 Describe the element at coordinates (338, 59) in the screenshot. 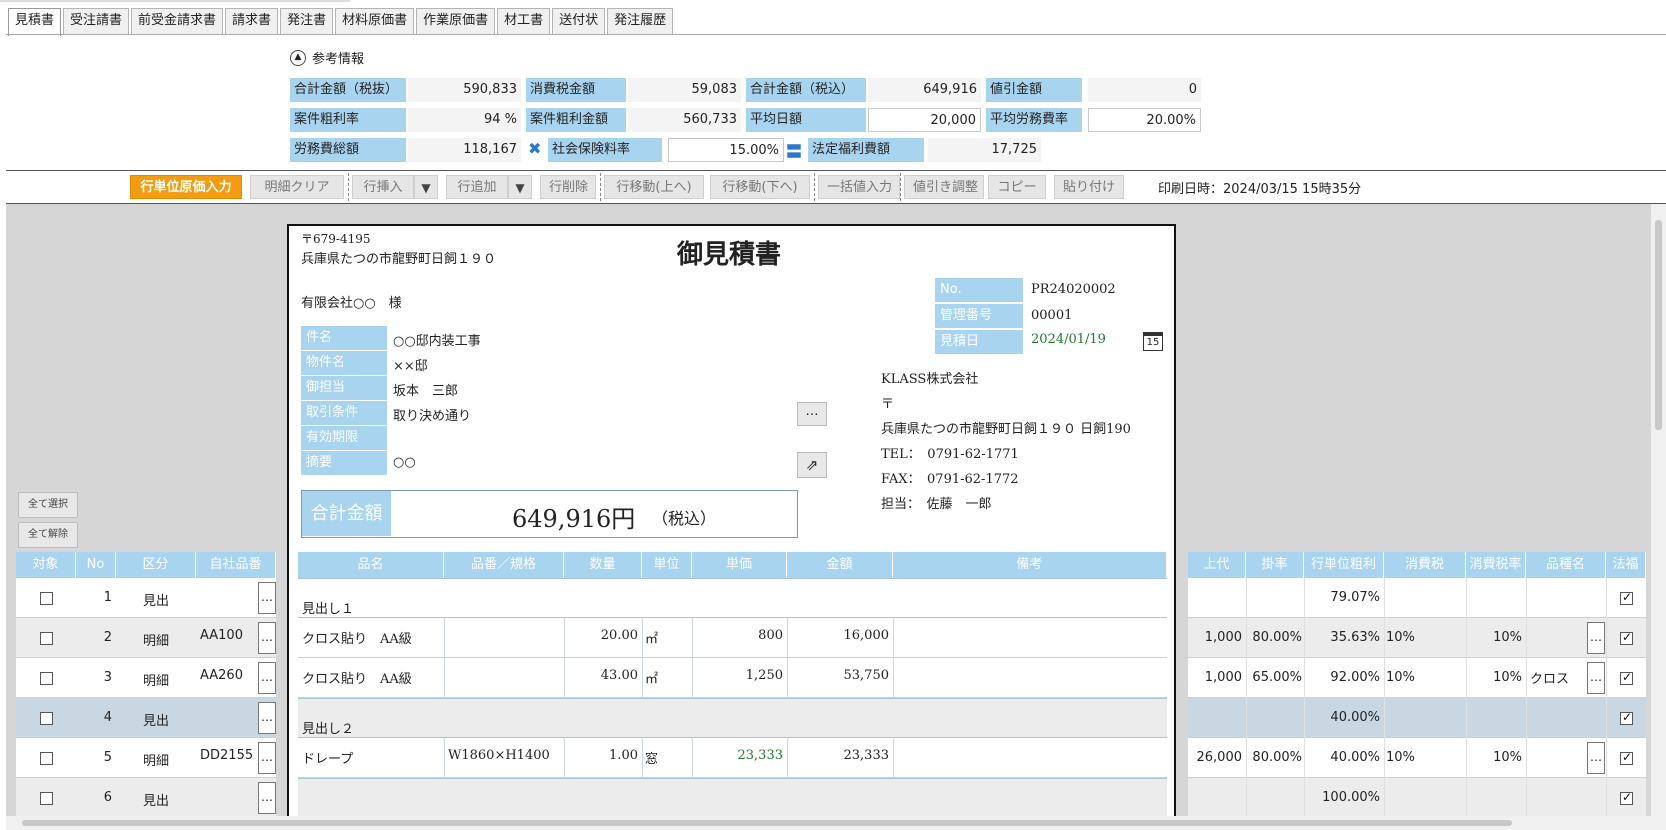

I see `reference-title: 参考情報` at that location.